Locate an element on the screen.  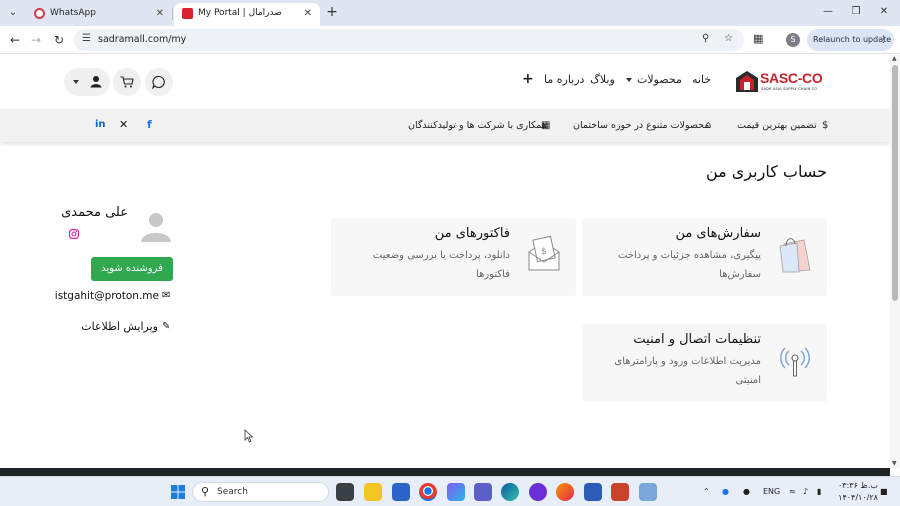
profile-avatar: S is located at coordinates (793, 40).